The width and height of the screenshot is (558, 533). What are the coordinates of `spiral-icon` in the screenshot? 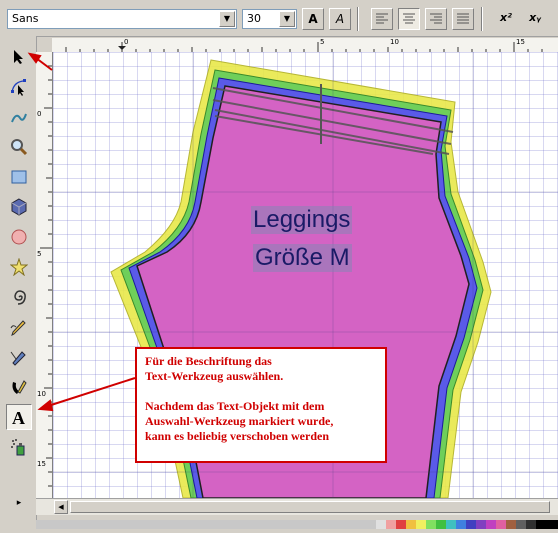 It's located at (20, 297).